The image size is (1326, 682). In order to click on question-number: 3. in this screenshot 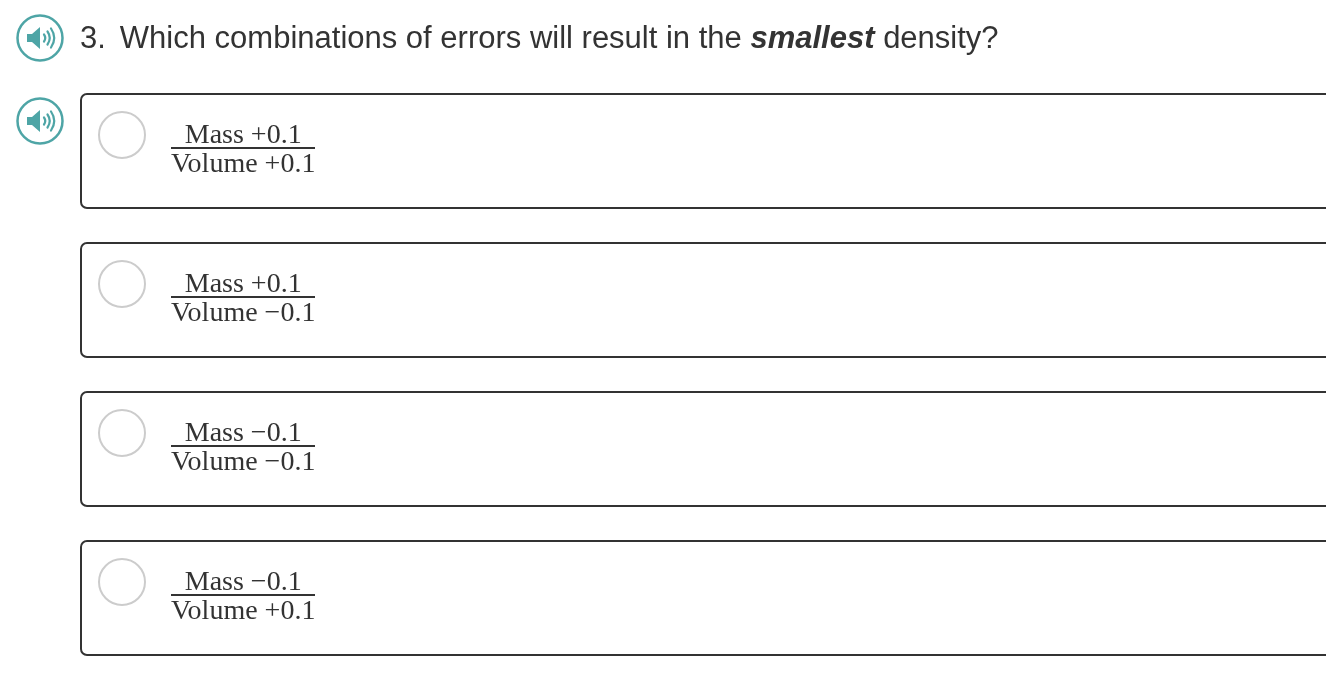, I will do `click(93, 38)`.